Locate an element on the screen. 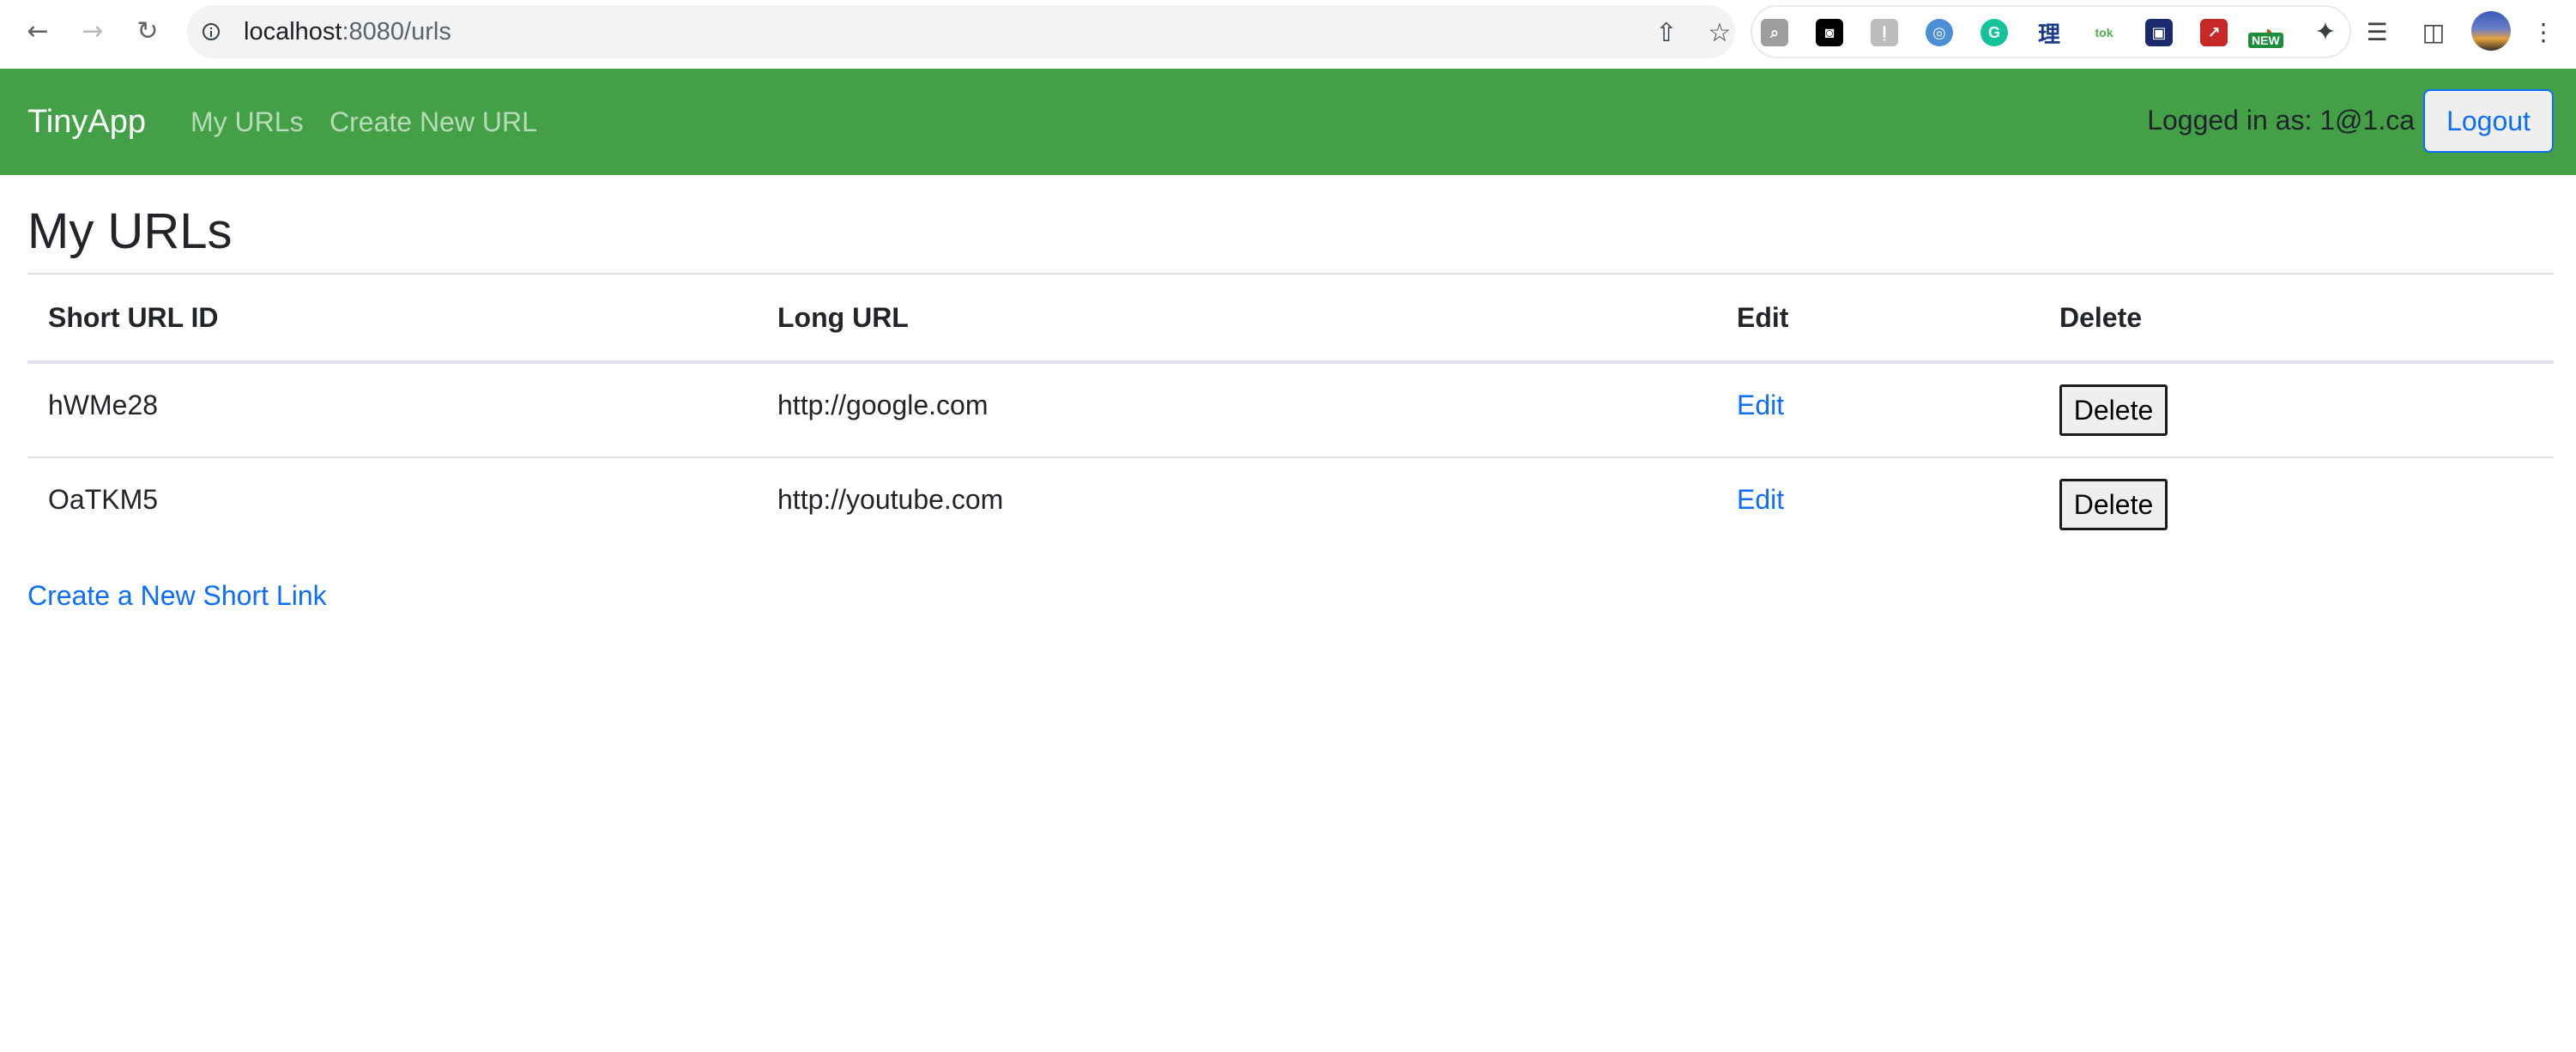 Image resolution: width=2576 pixels, height=1052 pixels. shield-extension-icon: ▣ is located at coordinates (2159, 32).